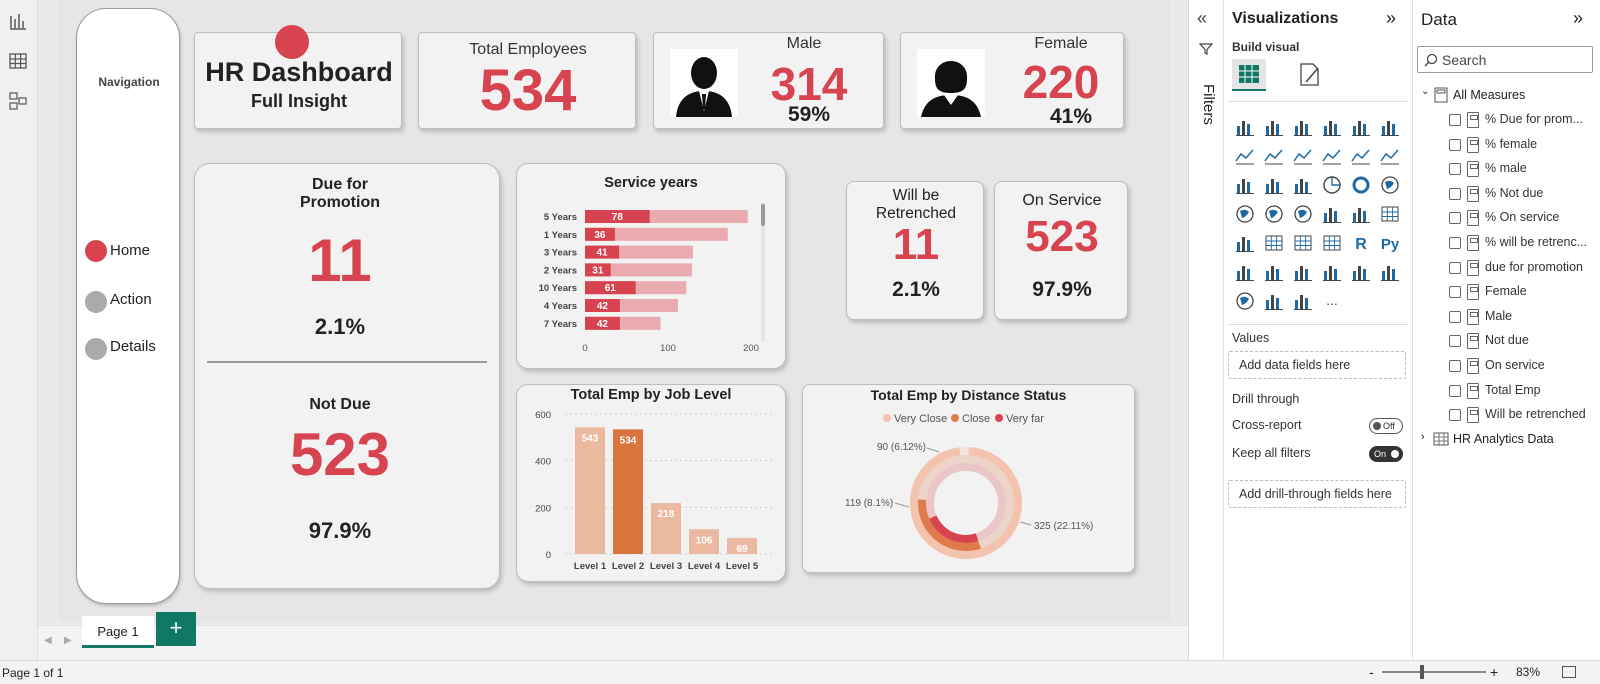 Image resolution: width=1600 pixels, height=684 pixels. I want to click on measure-item: Female, so click(1524, 293).